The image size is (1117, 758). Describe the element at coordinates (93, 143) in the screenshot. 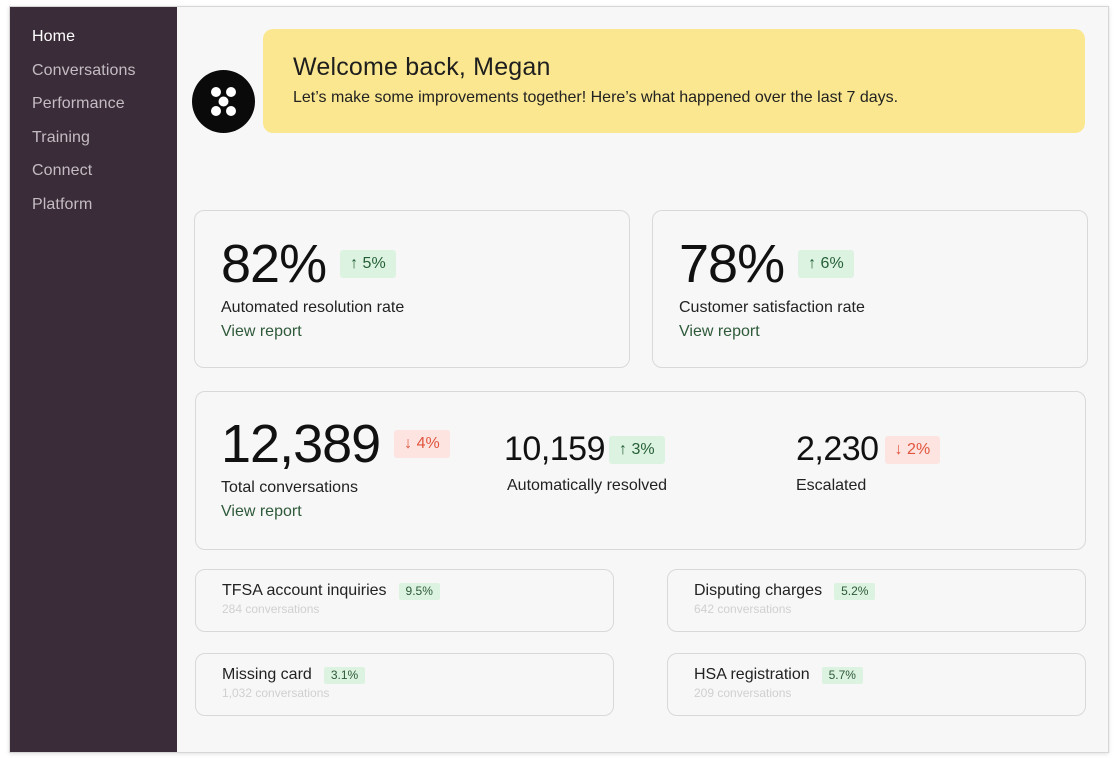

I see `sidebar-item-training: Training` at that location.